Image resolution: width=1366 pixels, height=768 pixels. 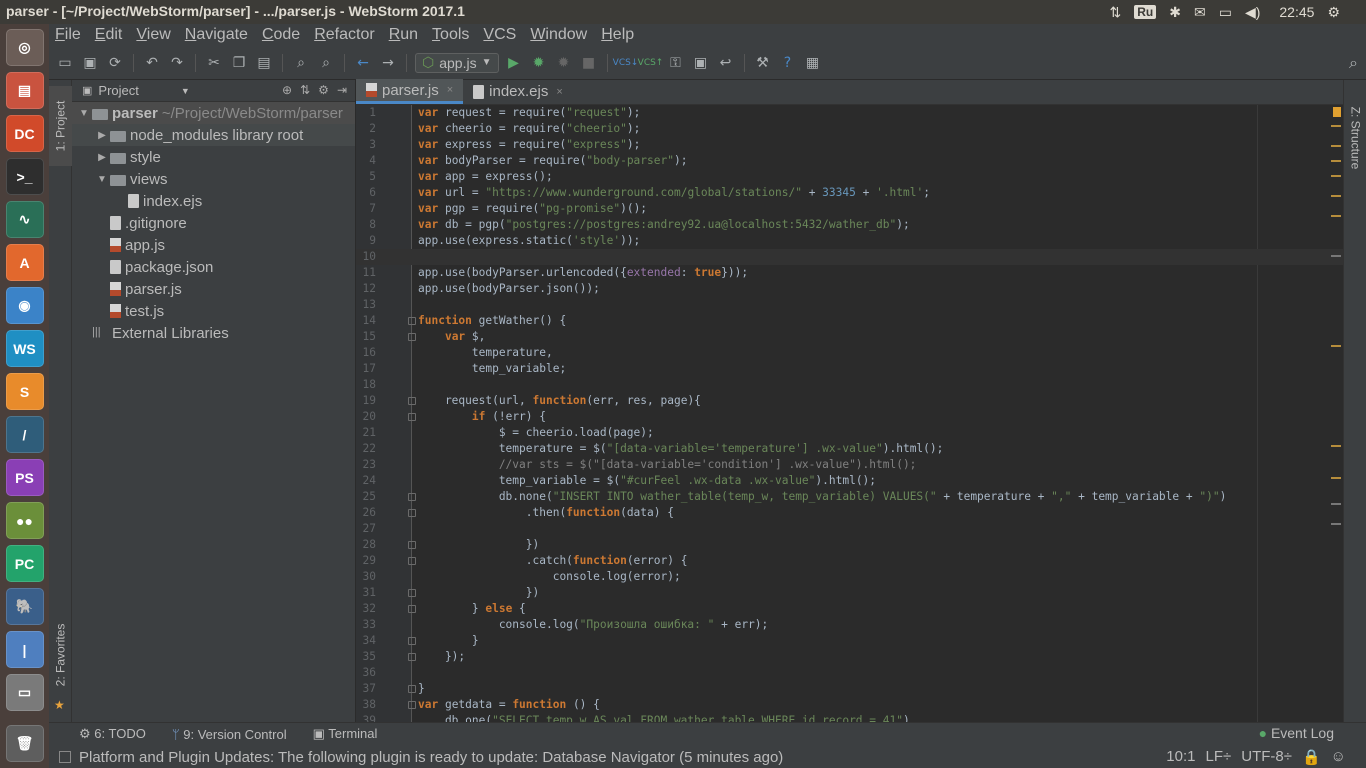 I want to click on tree-item: ▼ parser ~/Project/WebStorm/parser, so click(x=213, y=113).